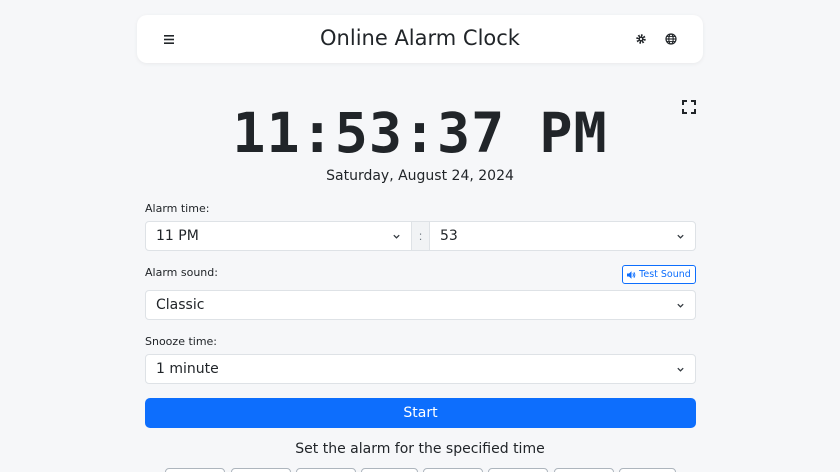 The height and width of the screenshot is (472, 840). What do you see at coordinates (641, 39) in the screenshot?
I see `gear-icon` at bounding box center [641, 39].